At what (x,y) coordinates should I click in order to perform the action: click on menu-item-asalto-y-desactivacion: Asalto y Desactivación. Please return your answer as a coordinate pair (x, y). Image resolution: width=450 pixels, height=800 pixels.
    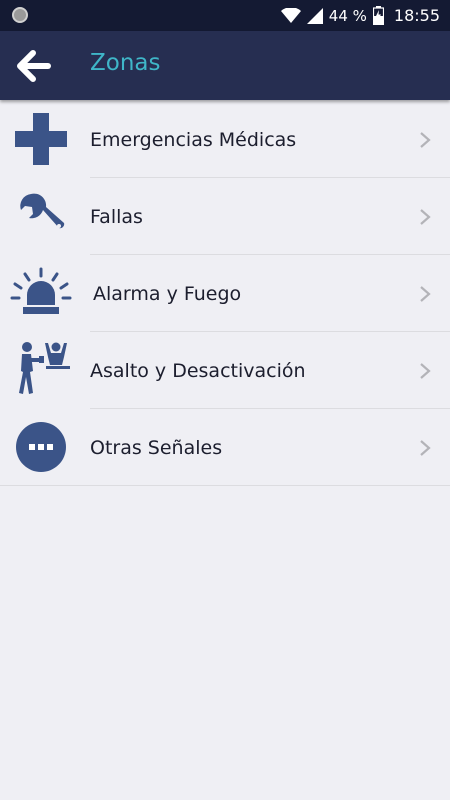
    Looking at the image, I should click on (225, 370).